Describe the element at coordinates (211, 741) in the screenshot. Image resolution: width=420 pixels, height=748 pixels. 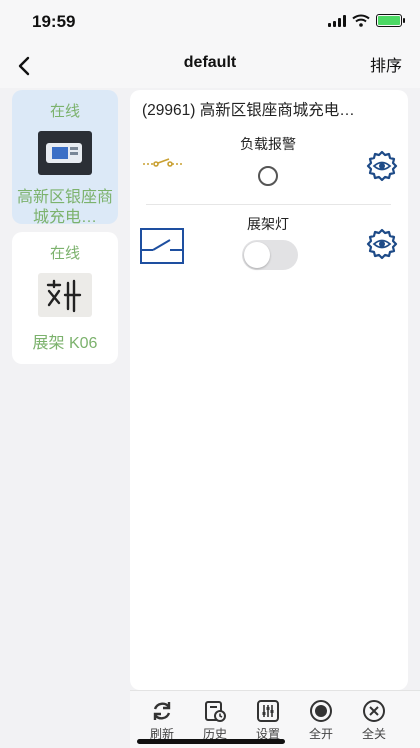
I see `home-indicator` at that location.